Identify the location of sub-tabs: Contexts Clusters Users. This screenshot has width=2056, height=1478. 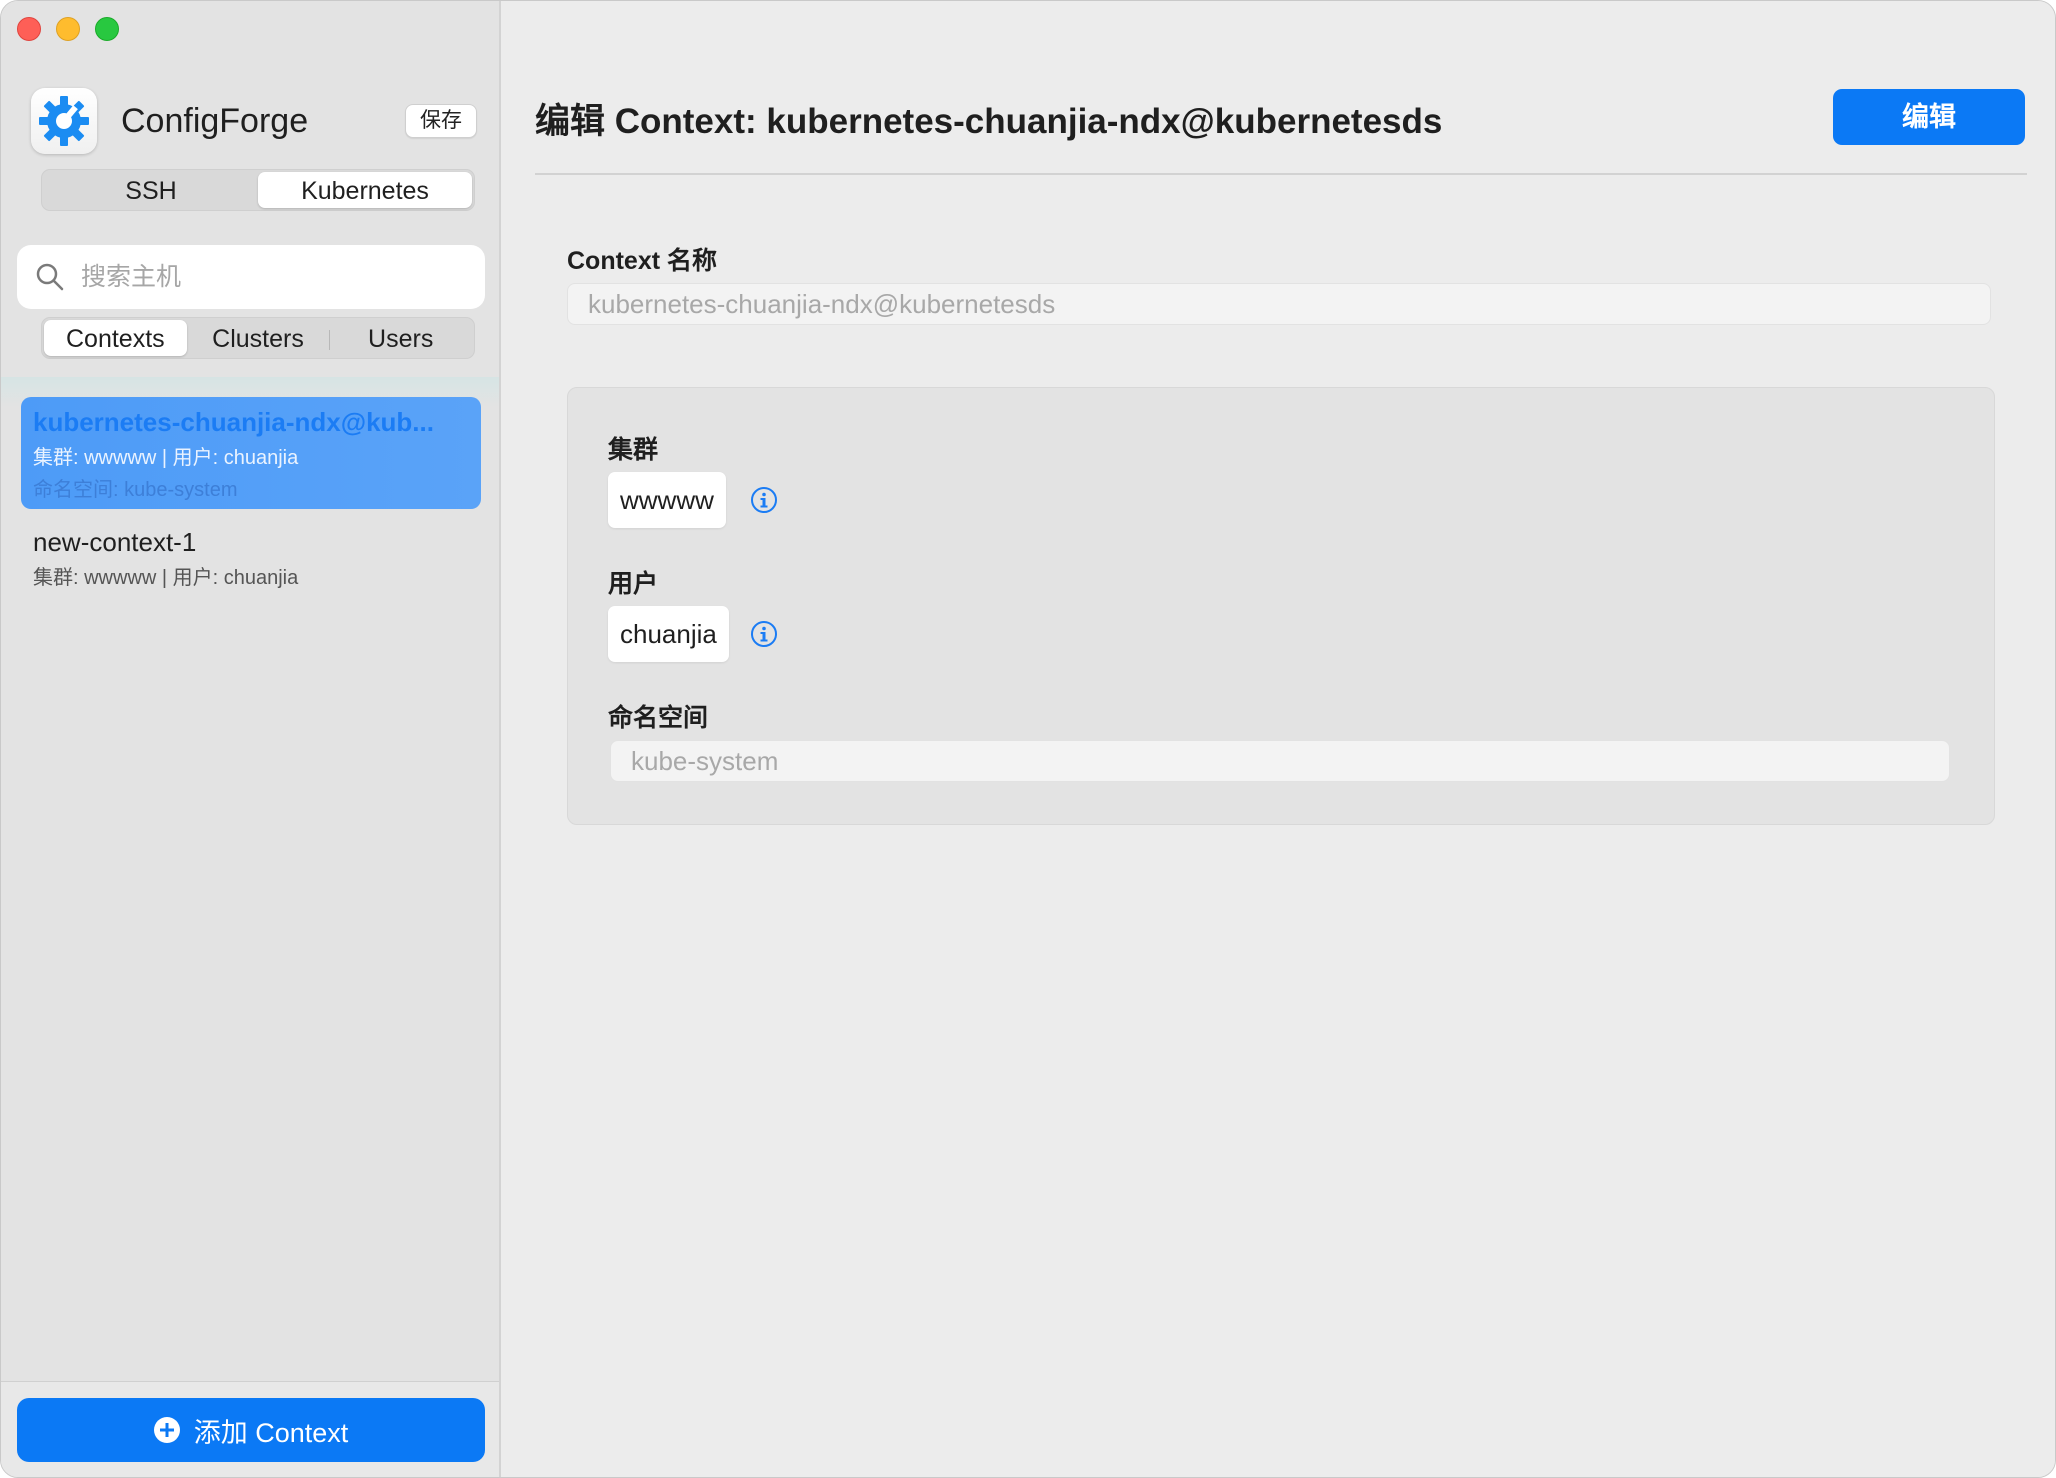
(258, 338).